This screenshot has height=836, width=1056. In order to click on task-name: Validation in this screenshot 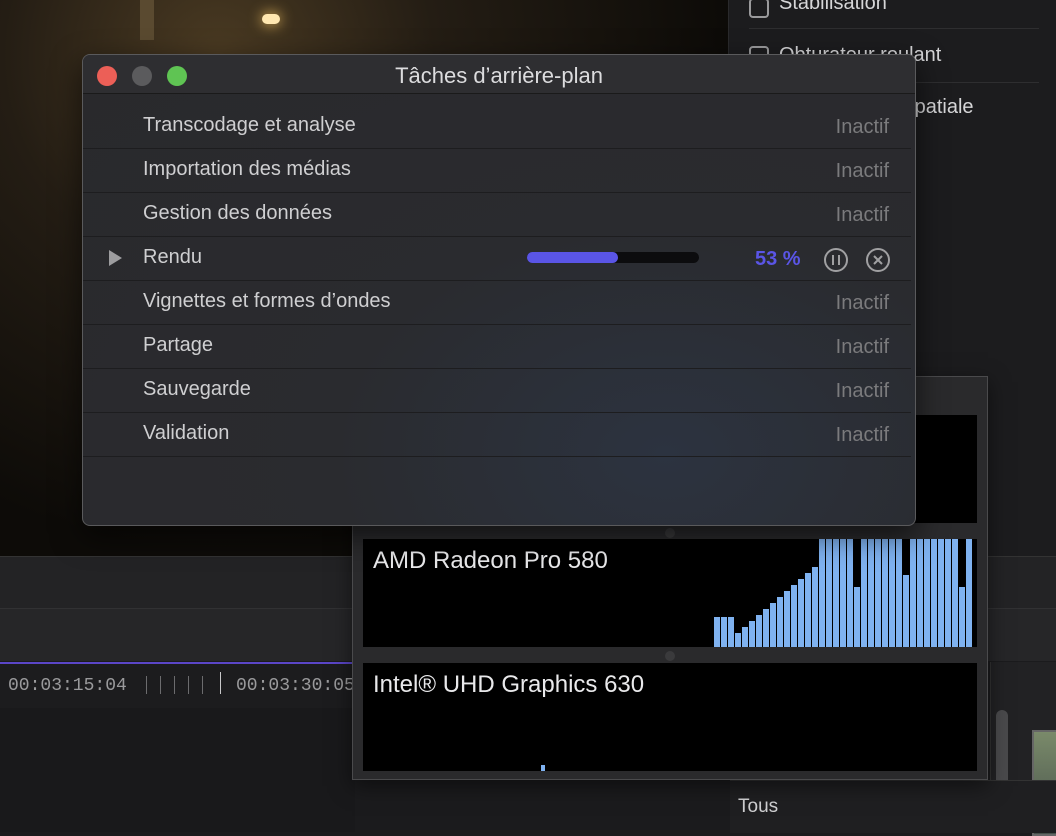, I will do `click(186, 433)`.